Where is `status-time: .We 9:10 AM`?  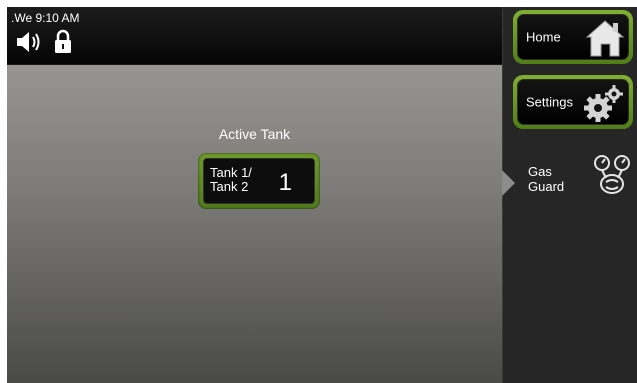 status-time: .We 9:10 AM is located at coordinates (45, 18).